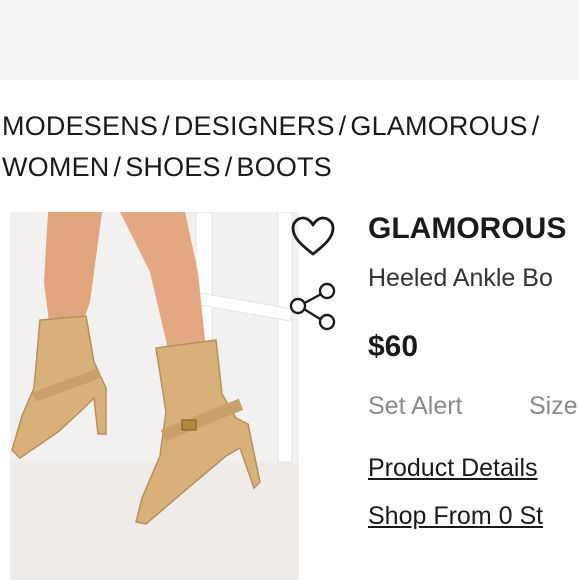  I want to click on product-price: $60, so click(393, 346).